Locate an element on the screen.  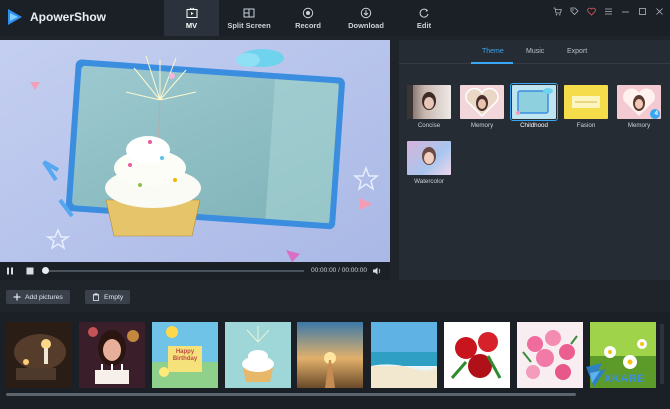
nav-tab-edit: Edit is located at coordinates (424, 18).